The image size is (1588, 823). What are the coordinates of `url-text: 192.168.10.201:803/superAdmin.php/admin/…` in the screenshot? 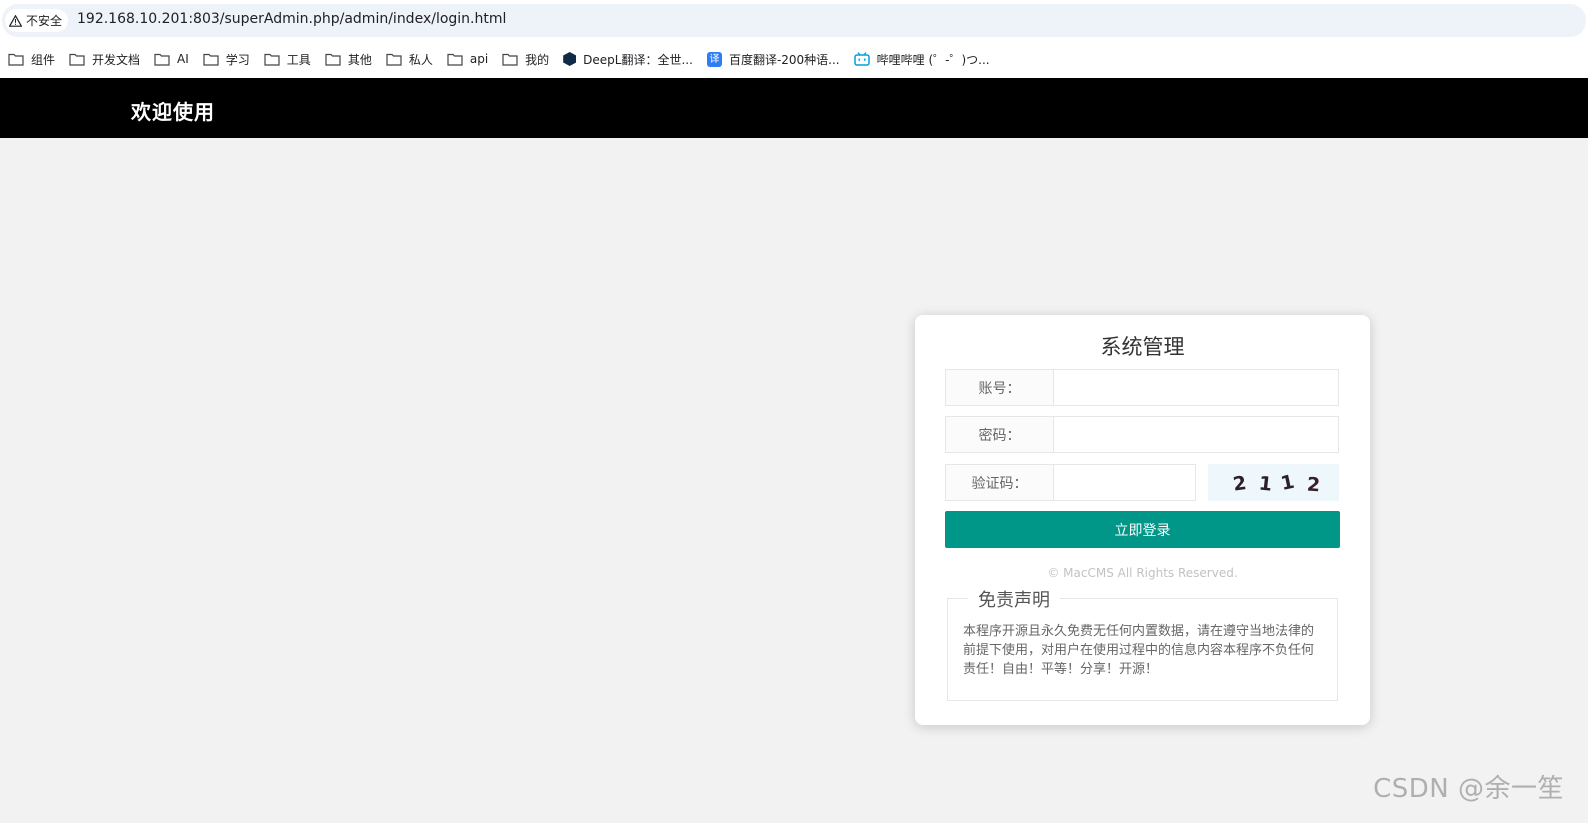 It's located at (291, 19).